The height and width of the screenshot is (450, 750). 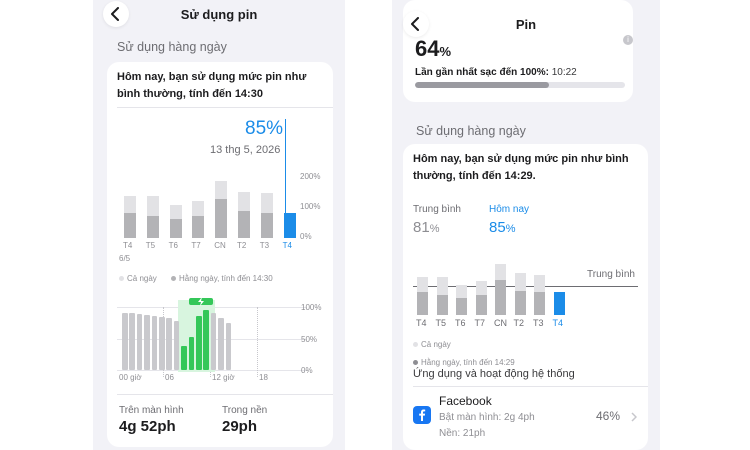 I want to click on y-tick-label: 50%, so click(x=309, y=339).